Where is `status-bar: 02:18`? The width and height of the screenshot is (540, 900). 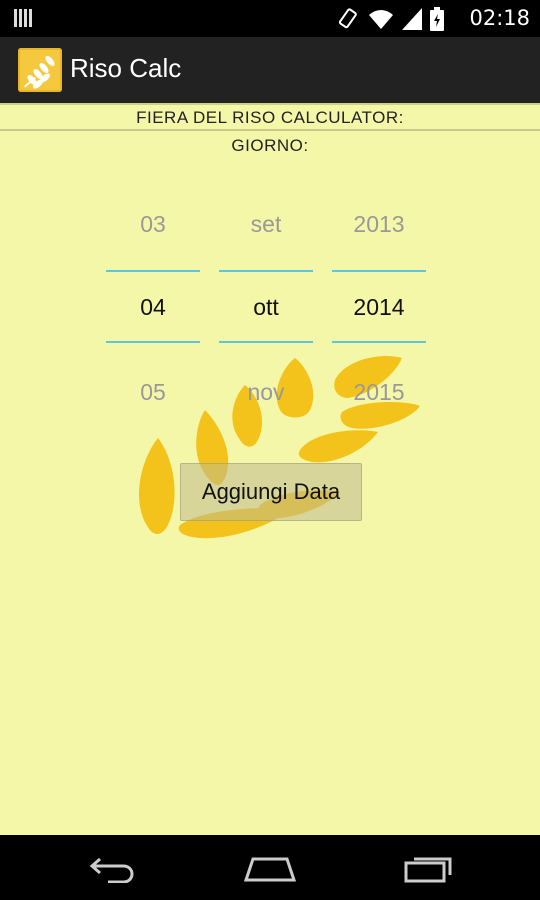 status-bar: 02:18 is located at coordinates (270, 18).